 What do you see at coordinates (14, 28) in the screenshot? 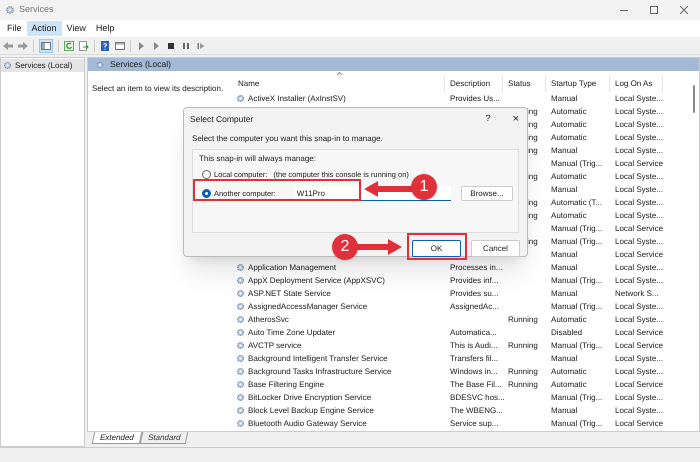
I see `menu-item: File` at bounding box center [14, 28].